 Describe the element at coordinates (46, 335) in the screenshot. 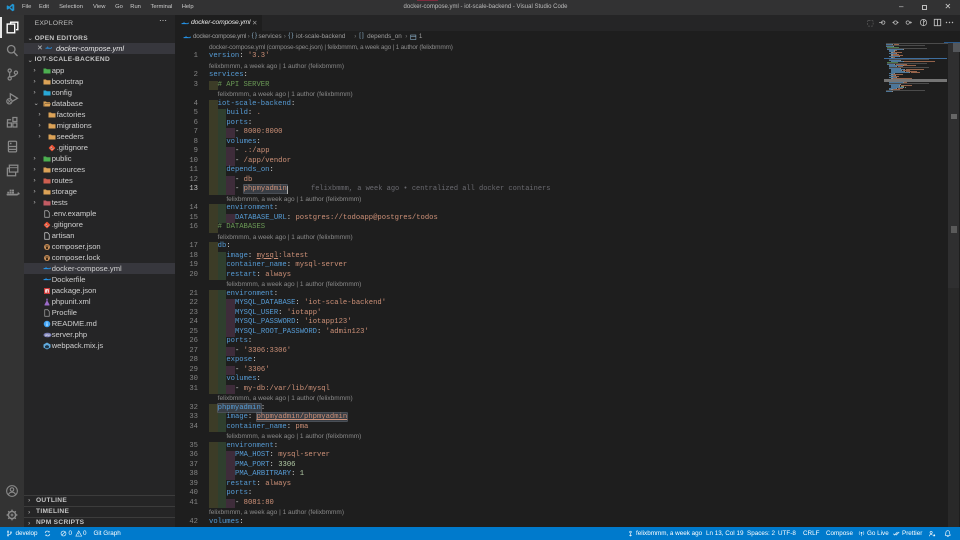

I see `svg-text: php` at that location.